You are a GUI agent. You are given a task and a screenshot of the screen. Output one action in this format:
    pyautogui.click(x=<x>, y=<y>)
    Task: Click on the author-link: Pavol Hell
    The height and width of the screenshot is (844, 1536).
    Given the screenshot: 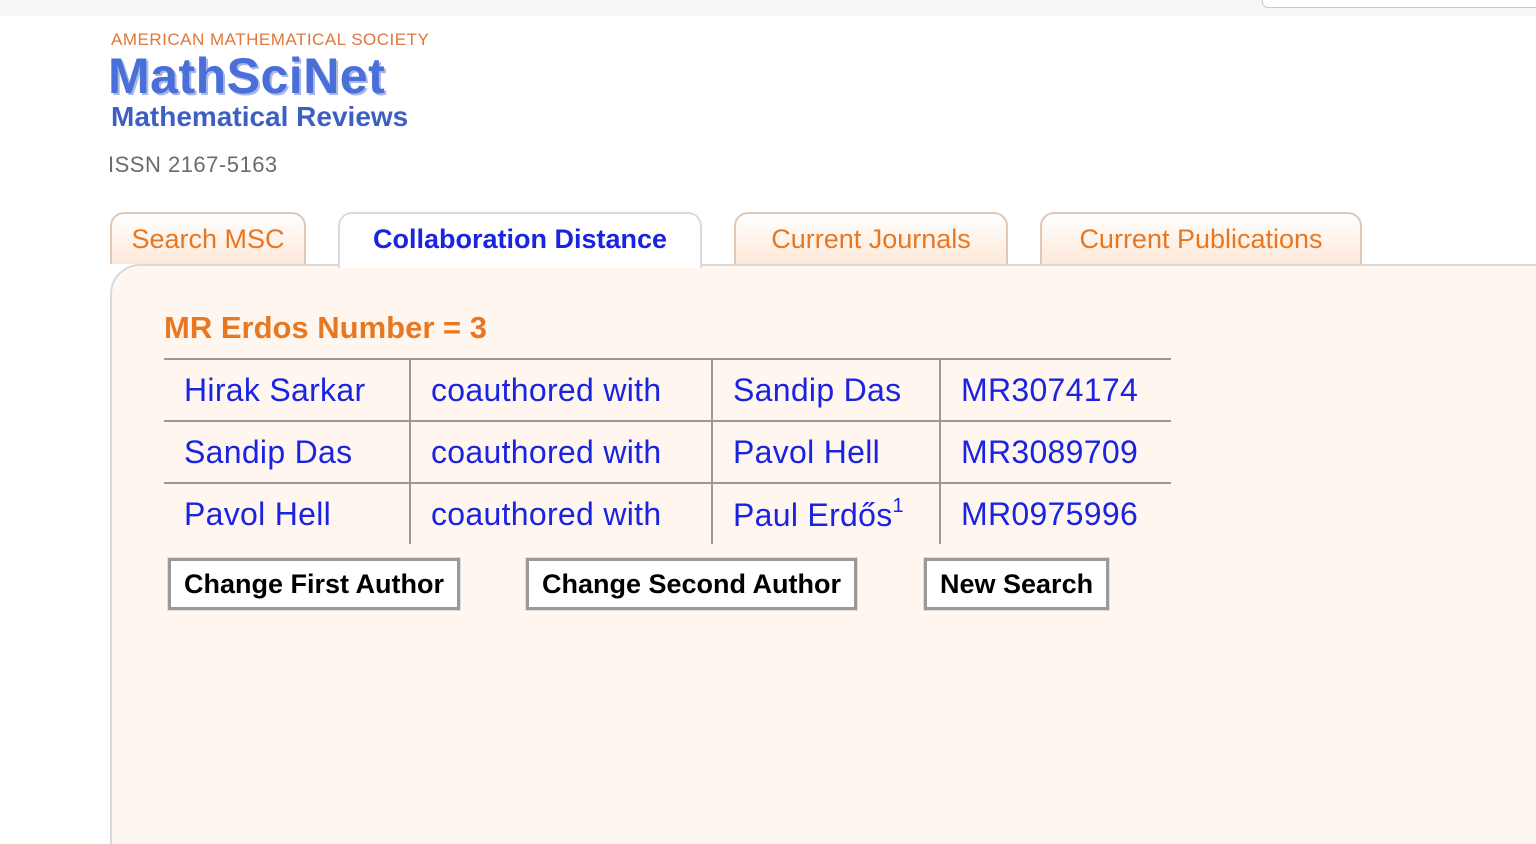 What is the action you would take?
    pyautogui.click(x=287, y=513)
    